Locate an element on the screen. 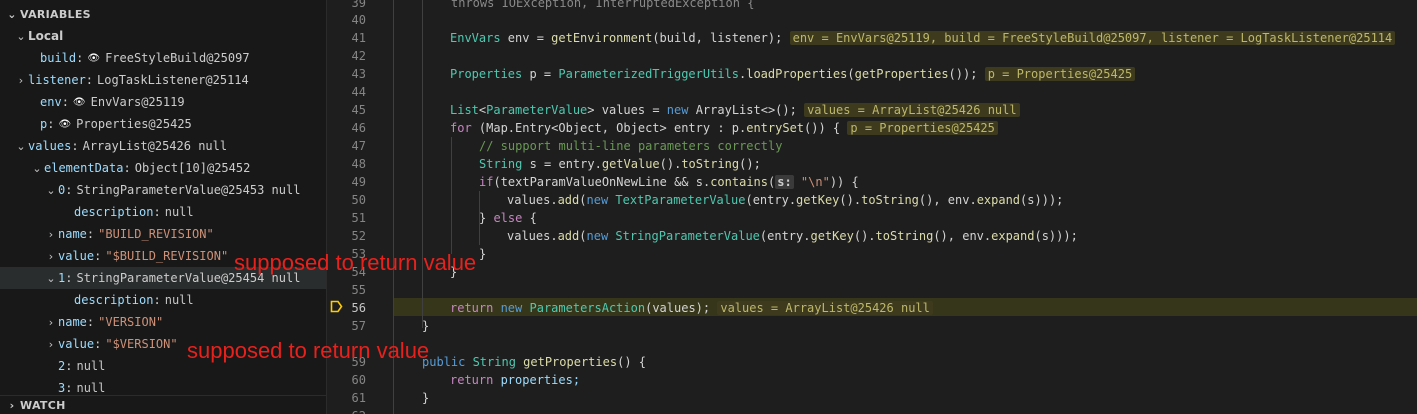 This screenshot has width=1417, height=414. code-line: public String getProperties() { is located at coordinates (534, 362).